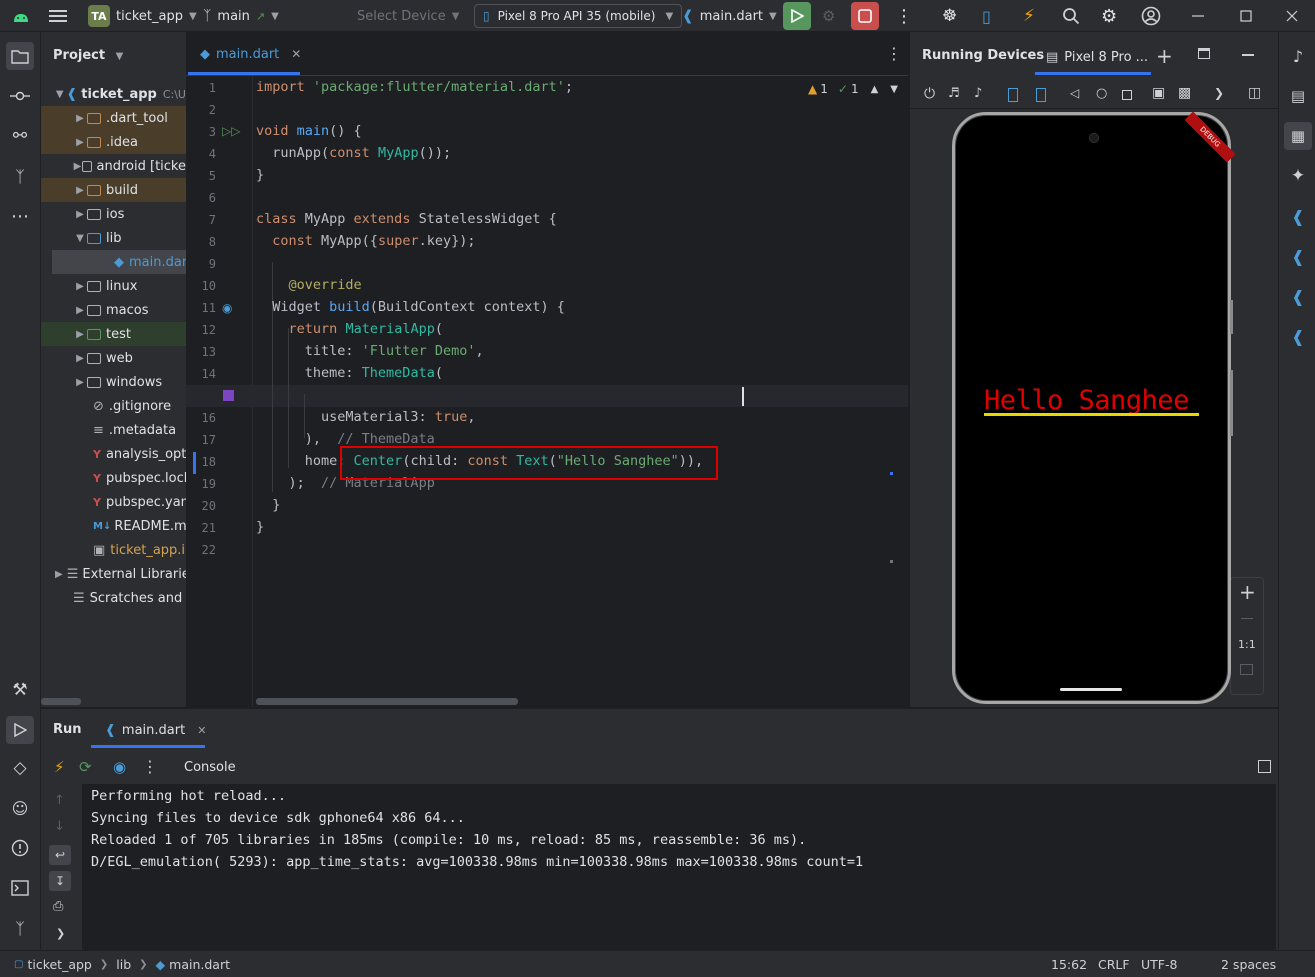 The image size is (1315, 977). Describe the element at coordinates (1127, 95) in the screenshot. I see `overview-icon` at that location.